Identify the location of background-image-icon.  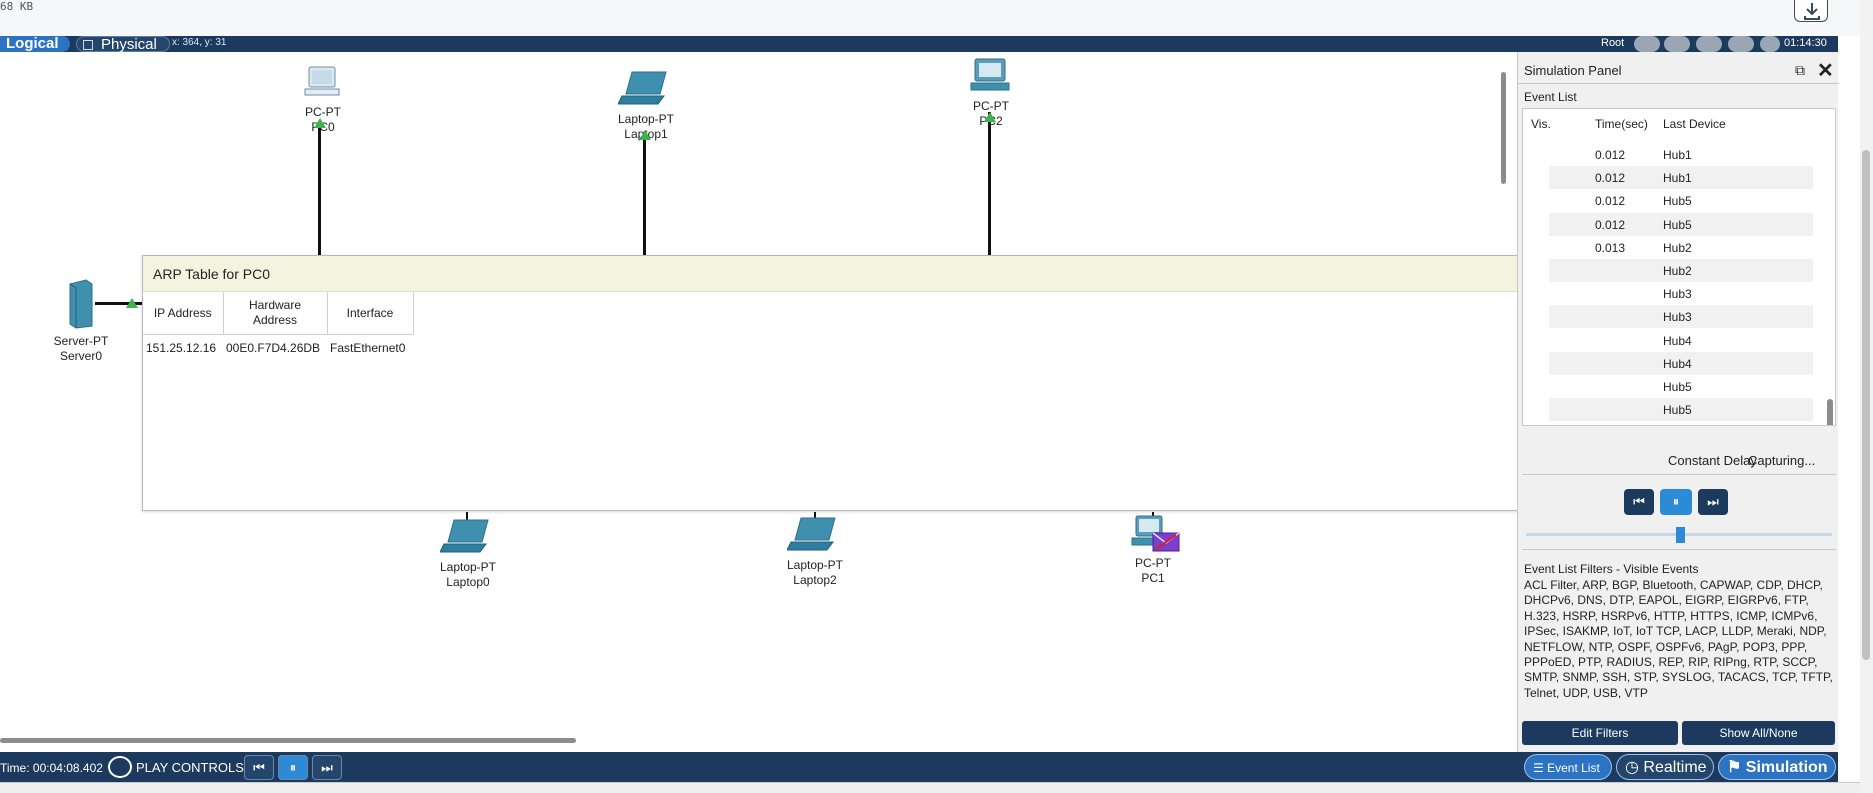
(1741, 44).